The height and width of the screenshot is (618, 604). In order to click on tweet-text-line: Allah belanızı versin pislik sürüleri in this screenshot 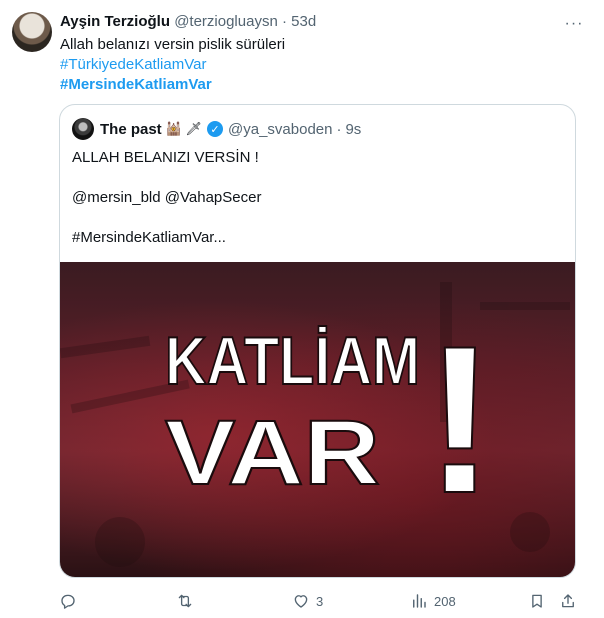, I will do `click(173, 44)`.